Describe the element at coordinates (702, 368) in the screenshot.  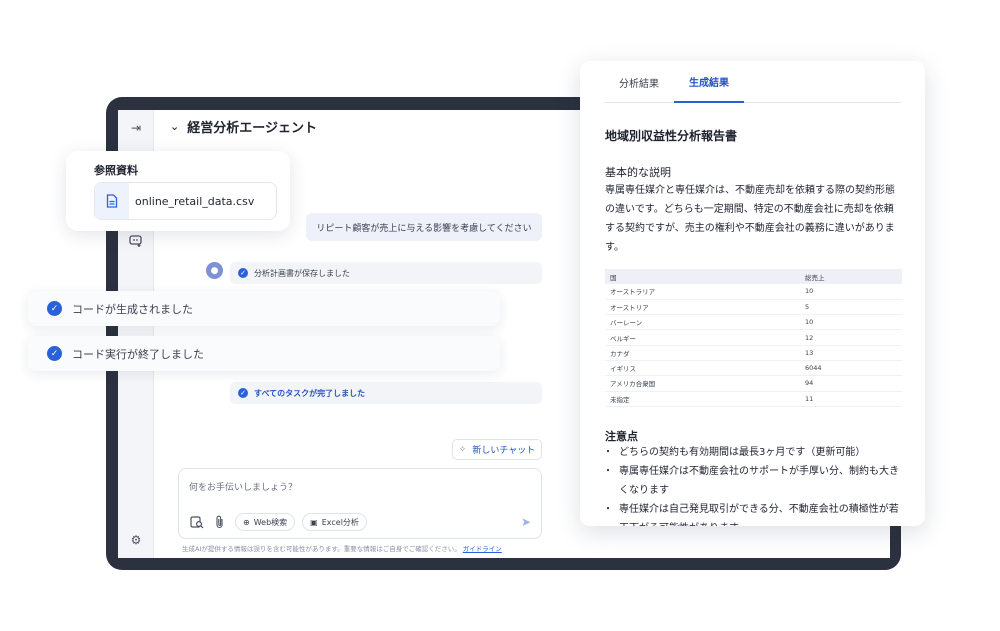
I see `table-cell: イギリス` at that location.